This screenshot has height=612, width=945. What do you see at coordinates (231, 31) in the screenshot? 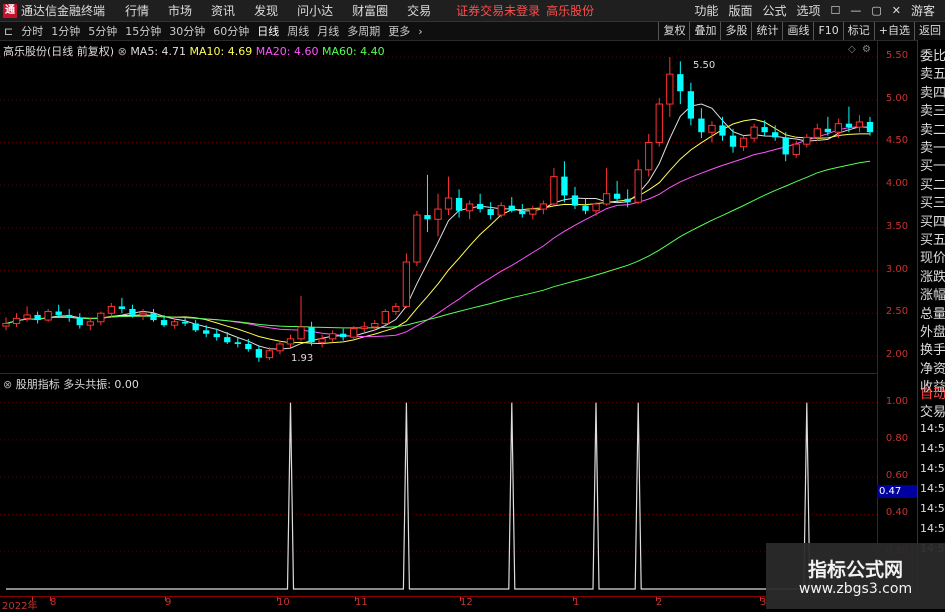
I see `period-tab-60min: 60分钟` at bounding box center [231, 31].